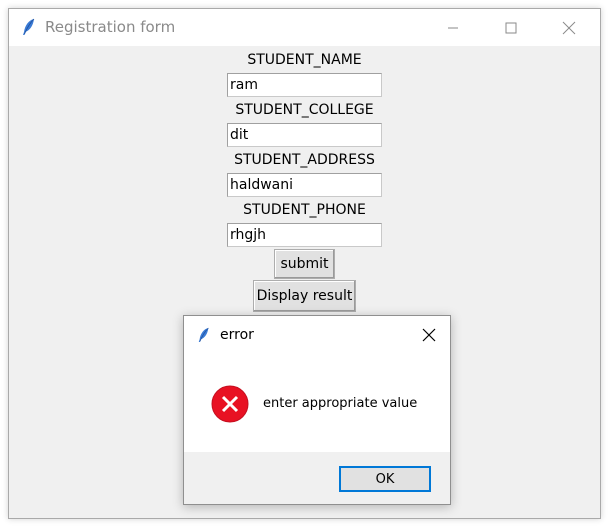  I want to click on student-college-input, so click(304, 135).